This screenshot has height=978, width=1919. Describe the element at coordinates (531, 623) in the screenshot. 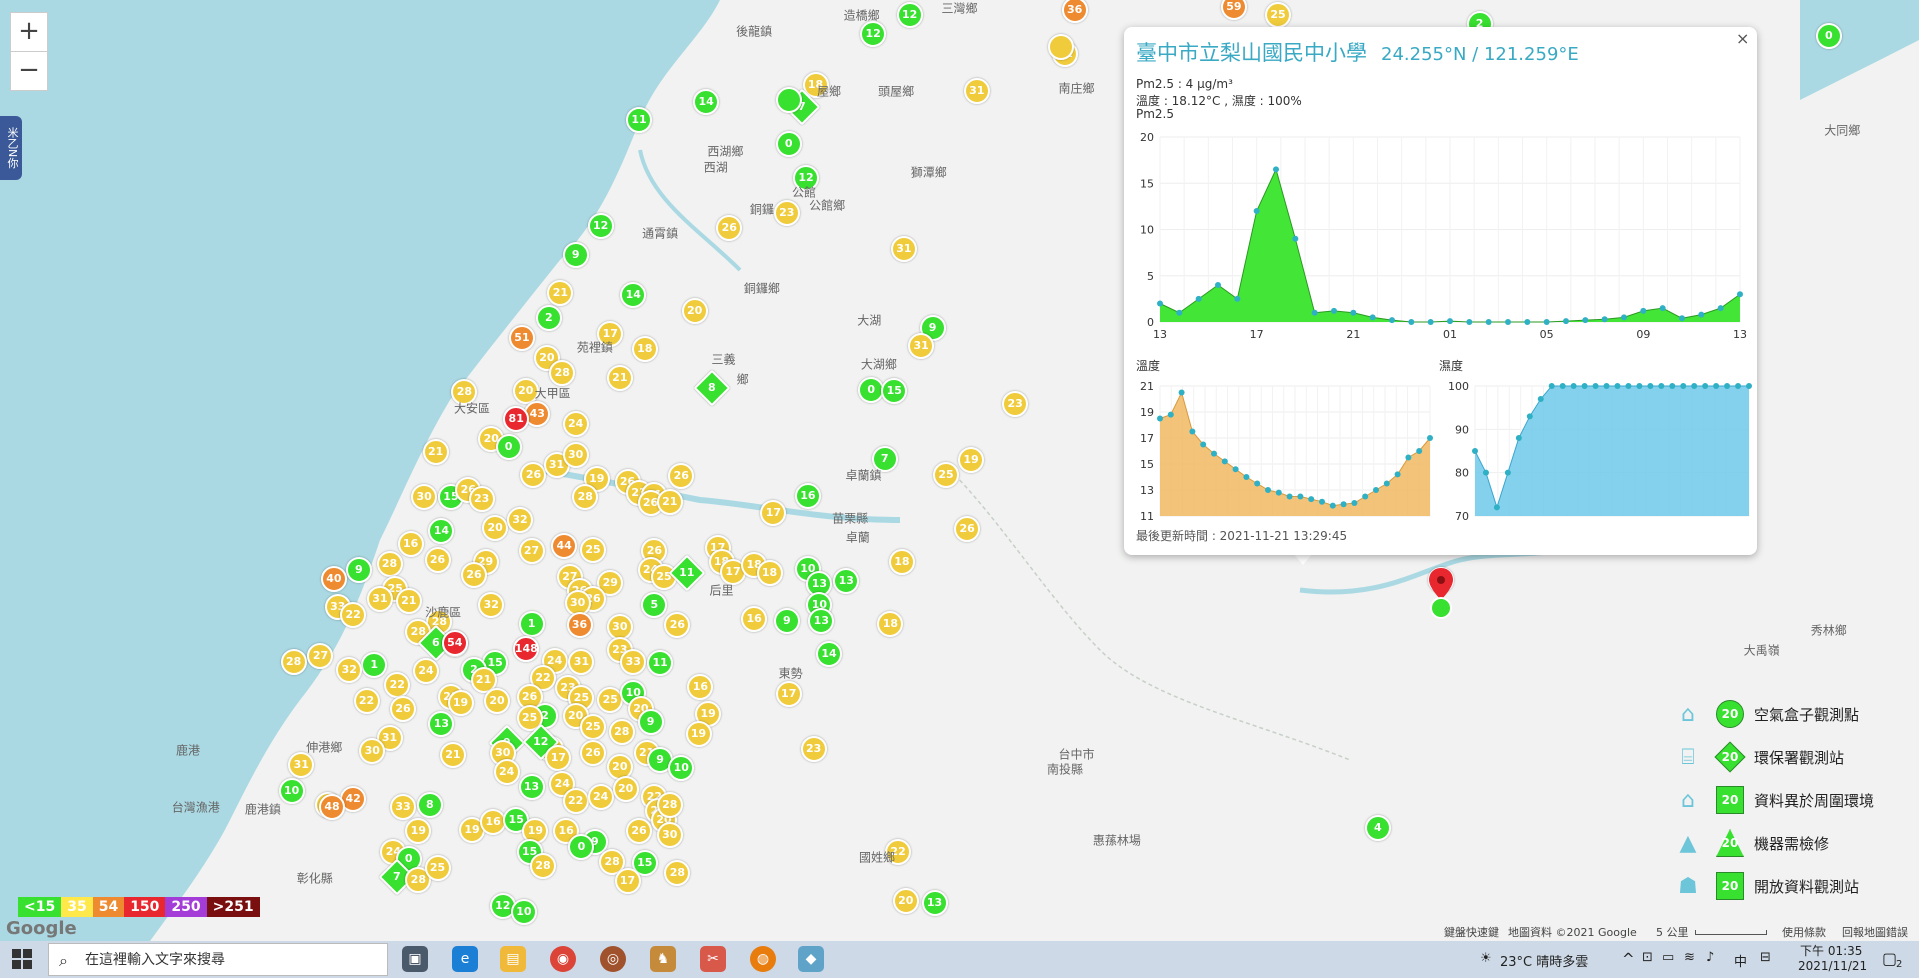

I see `airbox-marker: 1` at that location.